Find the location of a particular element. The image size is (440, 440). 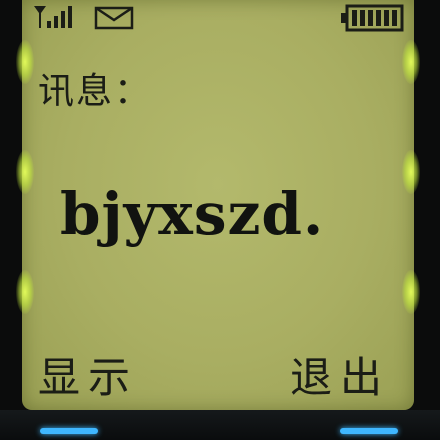

left-key-light is located at coordinates (69, 431).